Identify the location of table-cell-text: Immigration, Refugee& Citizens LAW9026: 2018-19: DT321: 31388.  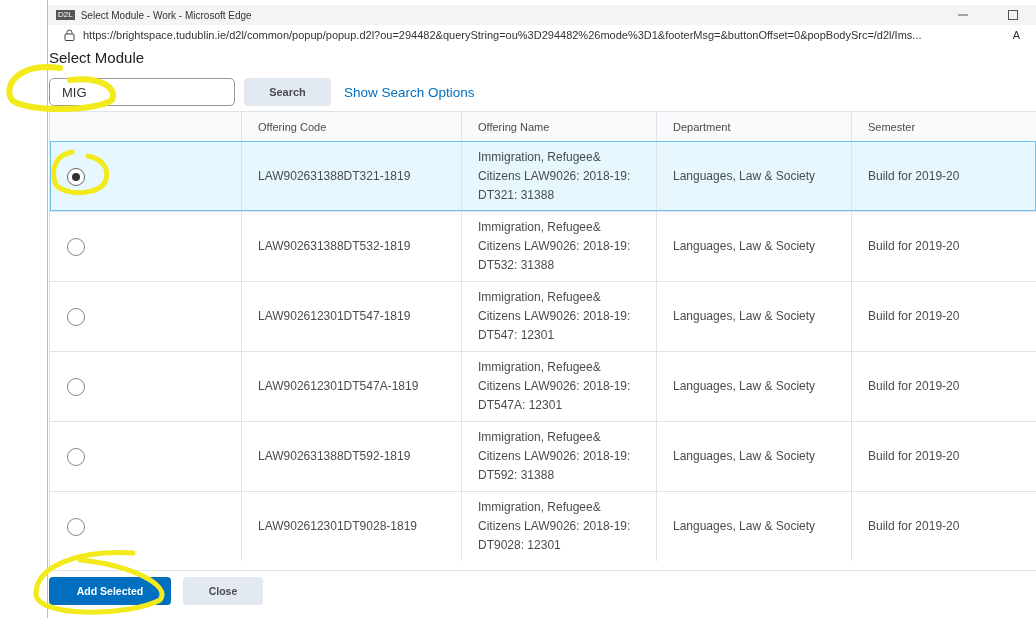
(555, 176).